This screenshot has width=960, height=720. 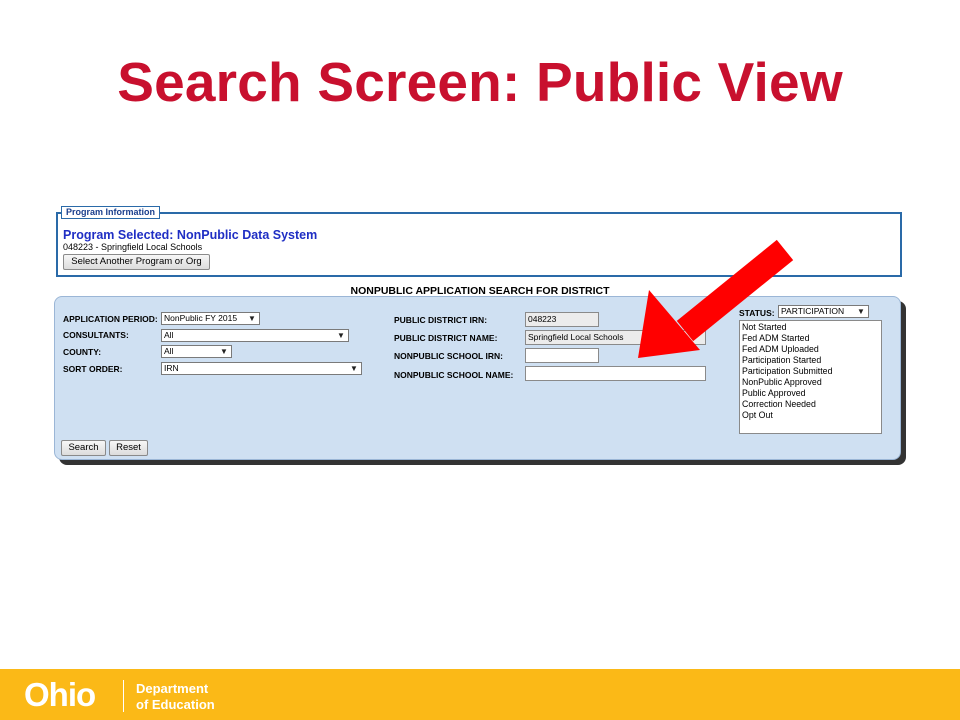 I want to click on department-of-education-logo: Department of Education, so click(x=175, y=696).